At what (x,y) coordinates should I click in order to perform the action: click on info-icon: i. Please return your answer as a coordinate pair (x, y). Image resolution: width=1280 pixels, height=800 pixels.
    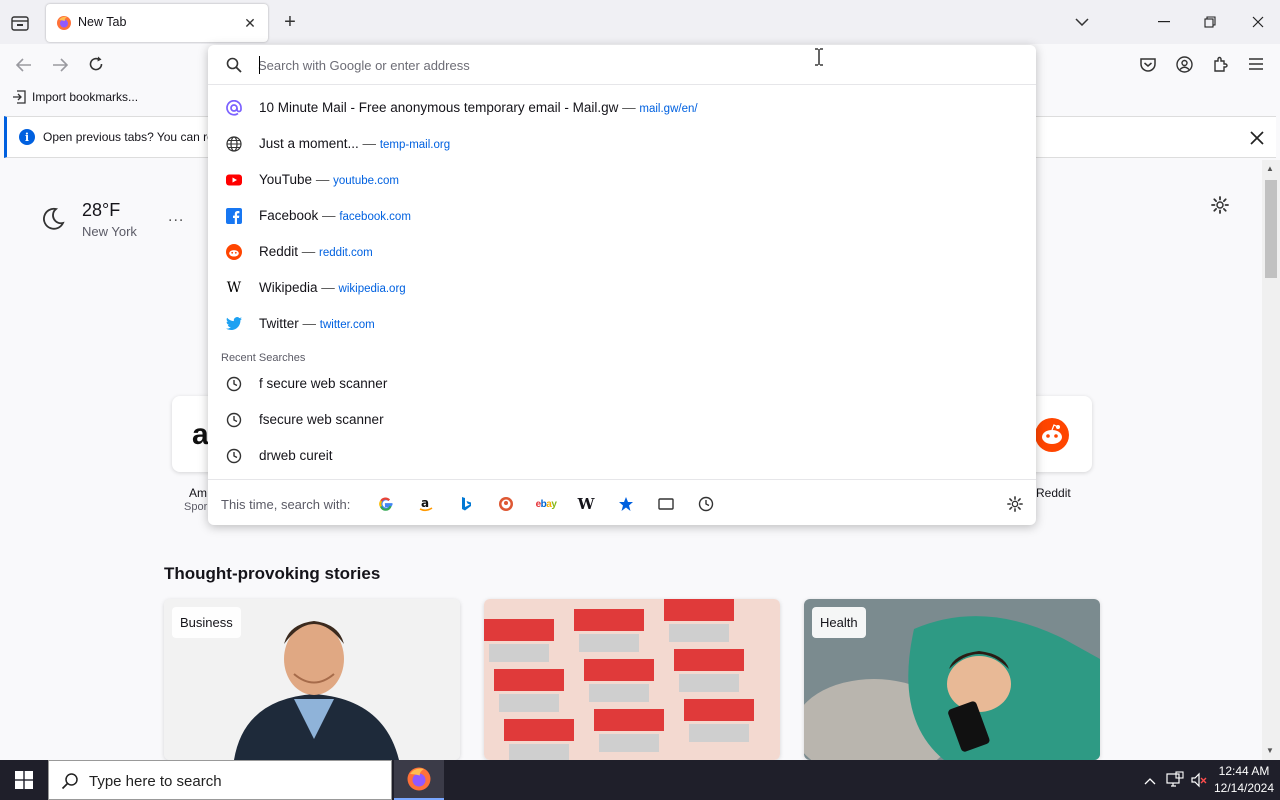
    Looking at the image, I should click on (27, 137).